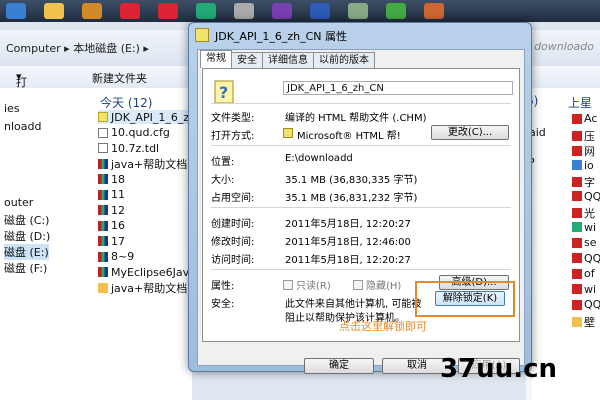 This screenshot has height=400, width=600. What do you see at coordinates (288, 133) in the screenshot?
I see `html-help-icon` at bounding box center [288, 133].